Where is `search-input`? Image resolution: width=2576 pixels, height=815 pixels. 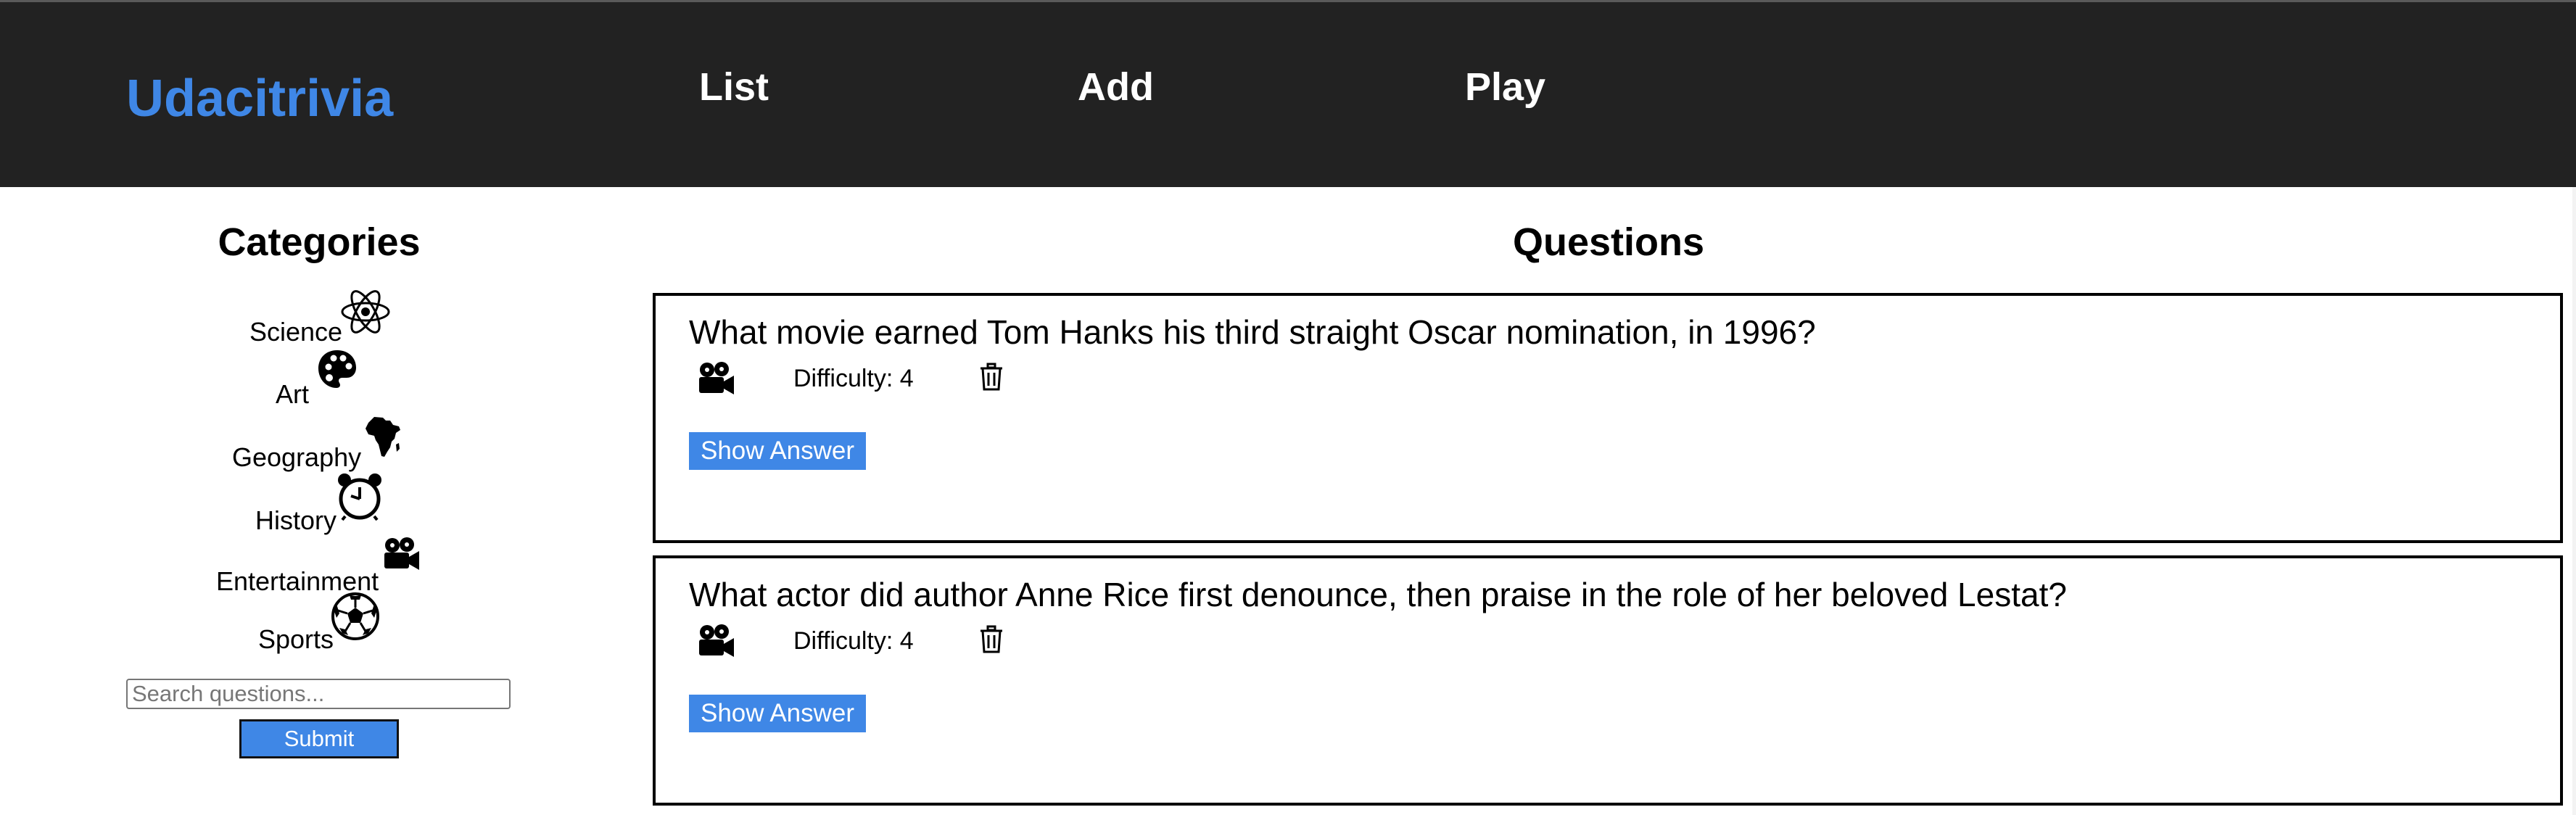
search-input is located at coordinates (318, 694).